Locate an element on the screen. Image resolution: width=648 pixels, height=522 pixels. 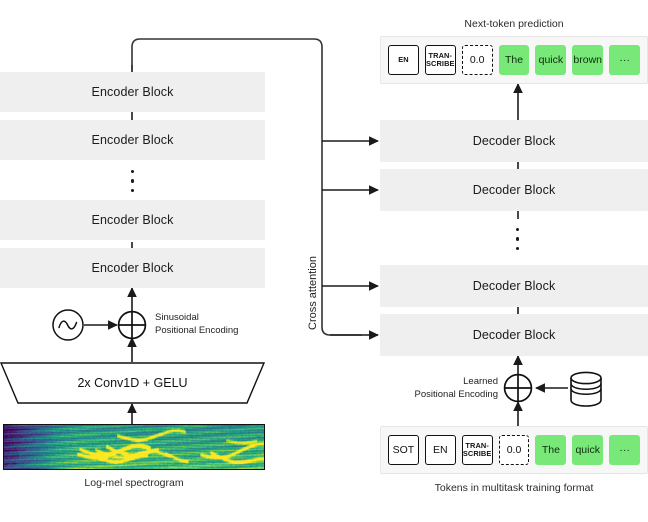
sine-wave-circle-icon is located at coordinates (68, 325).